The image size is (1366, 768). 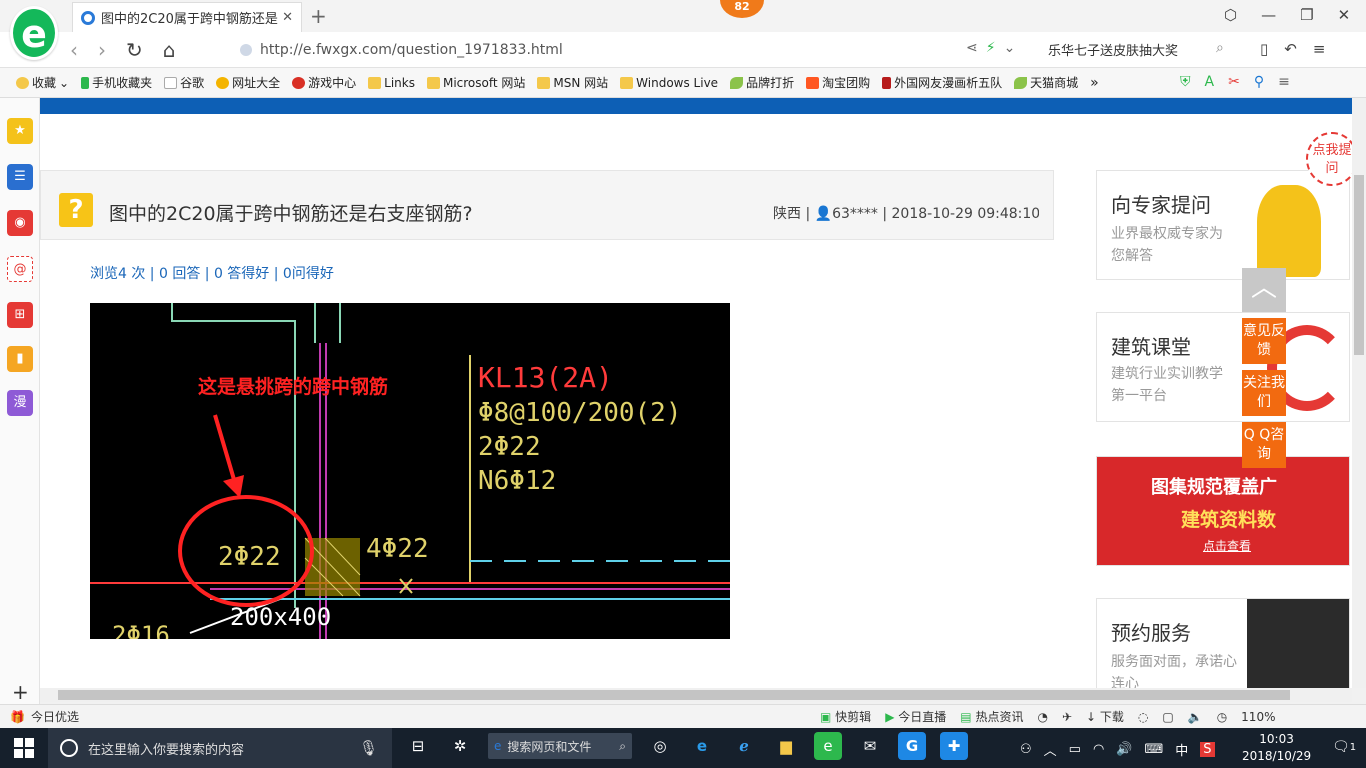 I want to click on bookmark-item: Links, so click(x=391, y=83).